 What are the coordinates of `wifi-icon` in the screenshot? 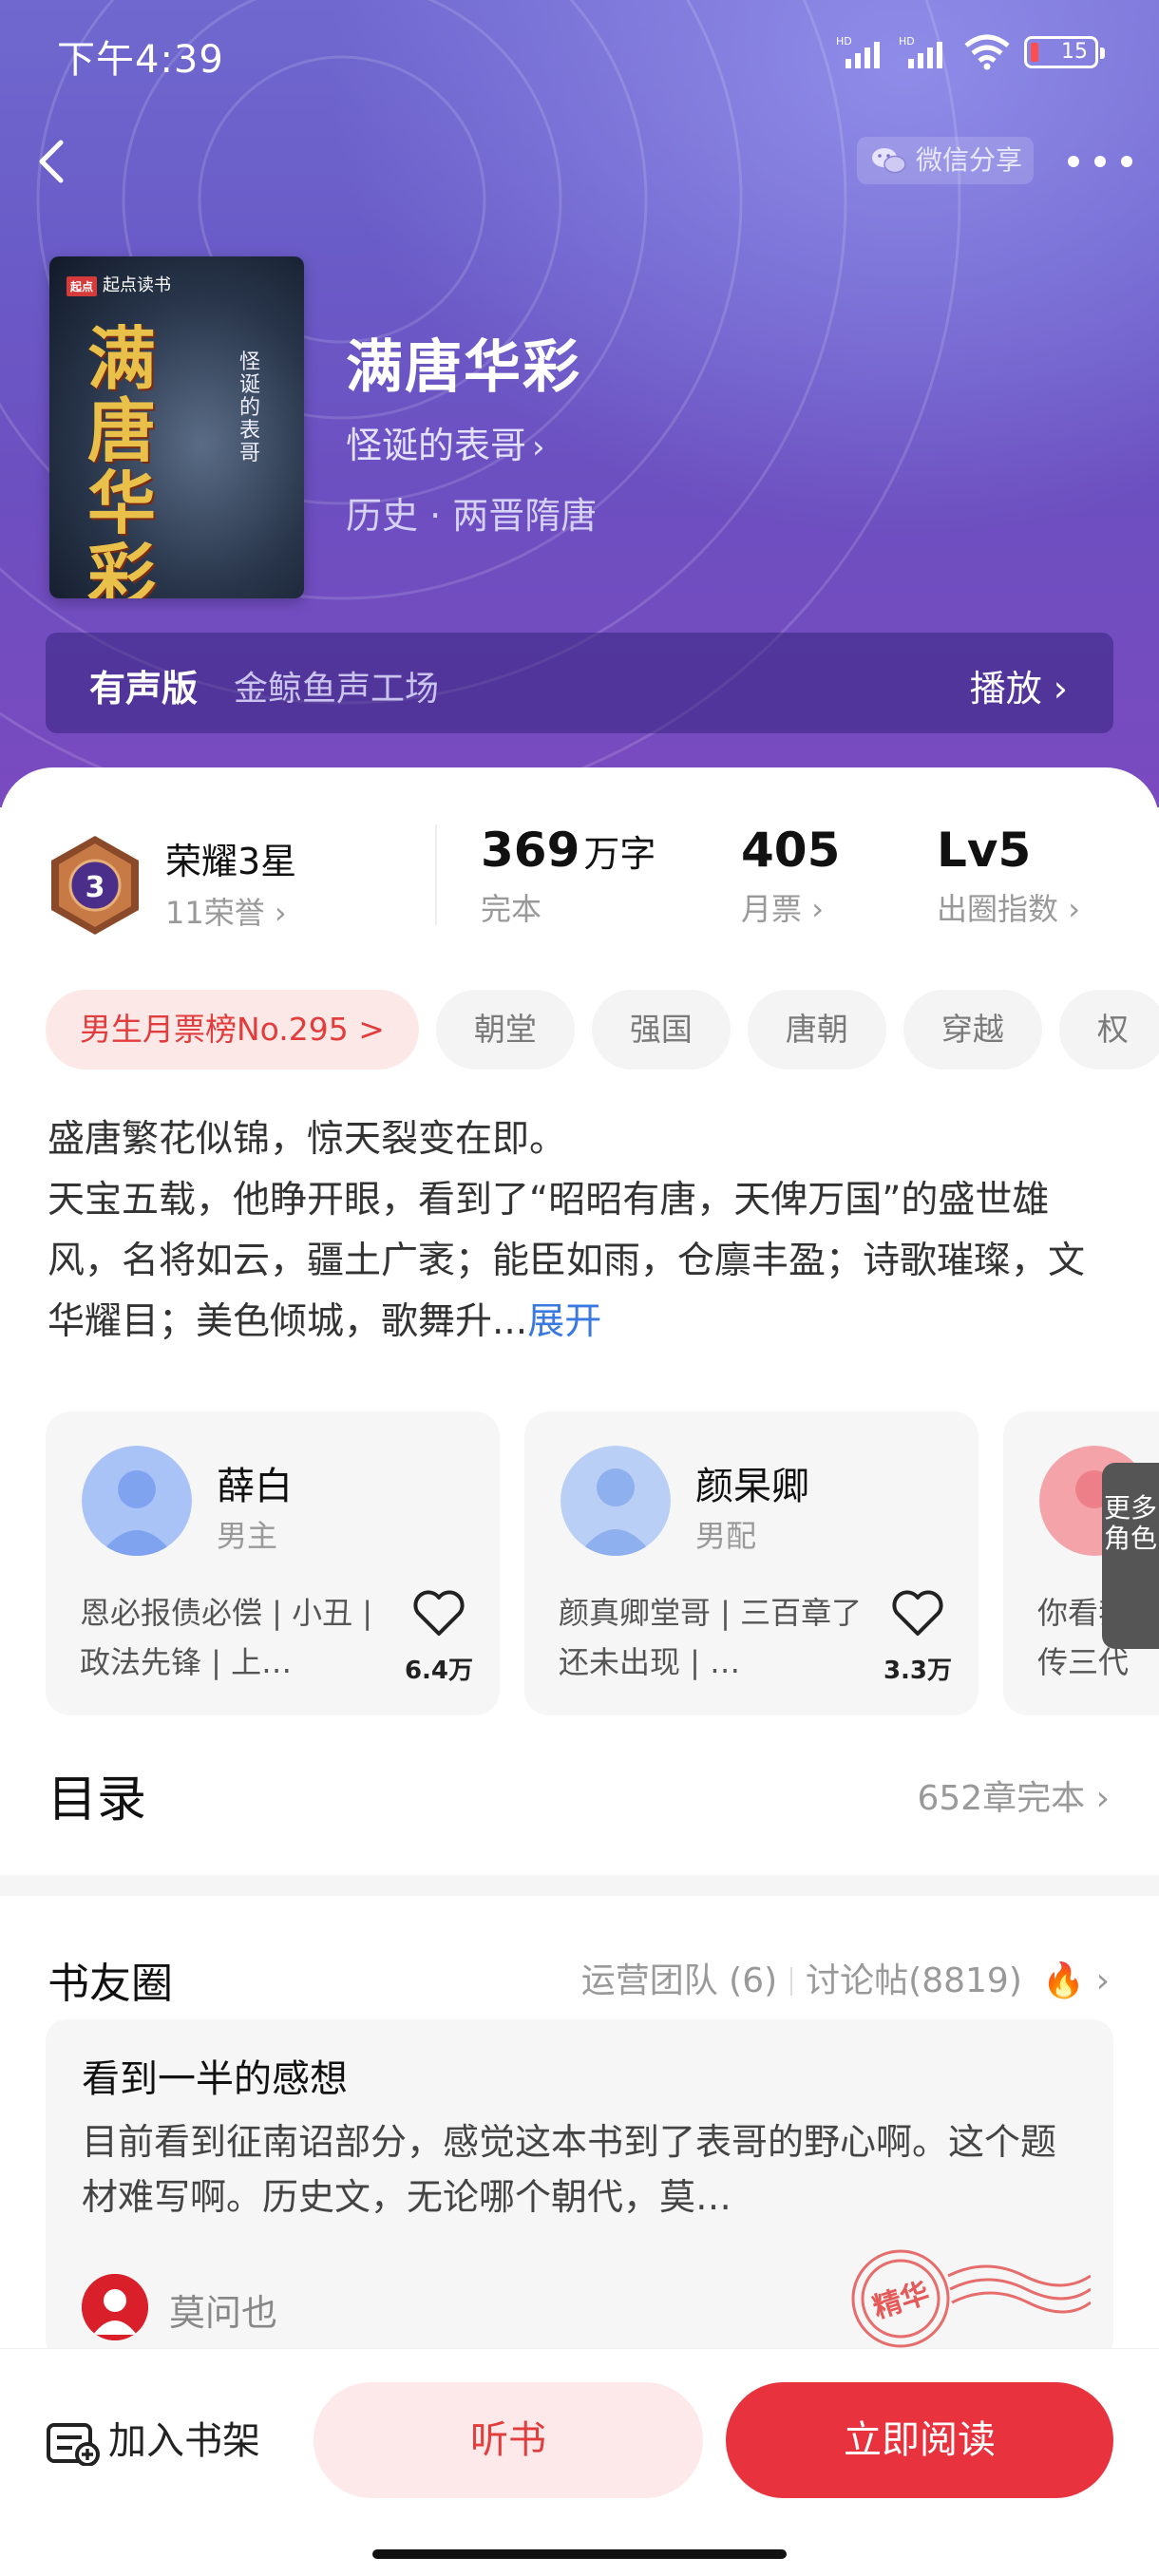 It's located at (987, 52).